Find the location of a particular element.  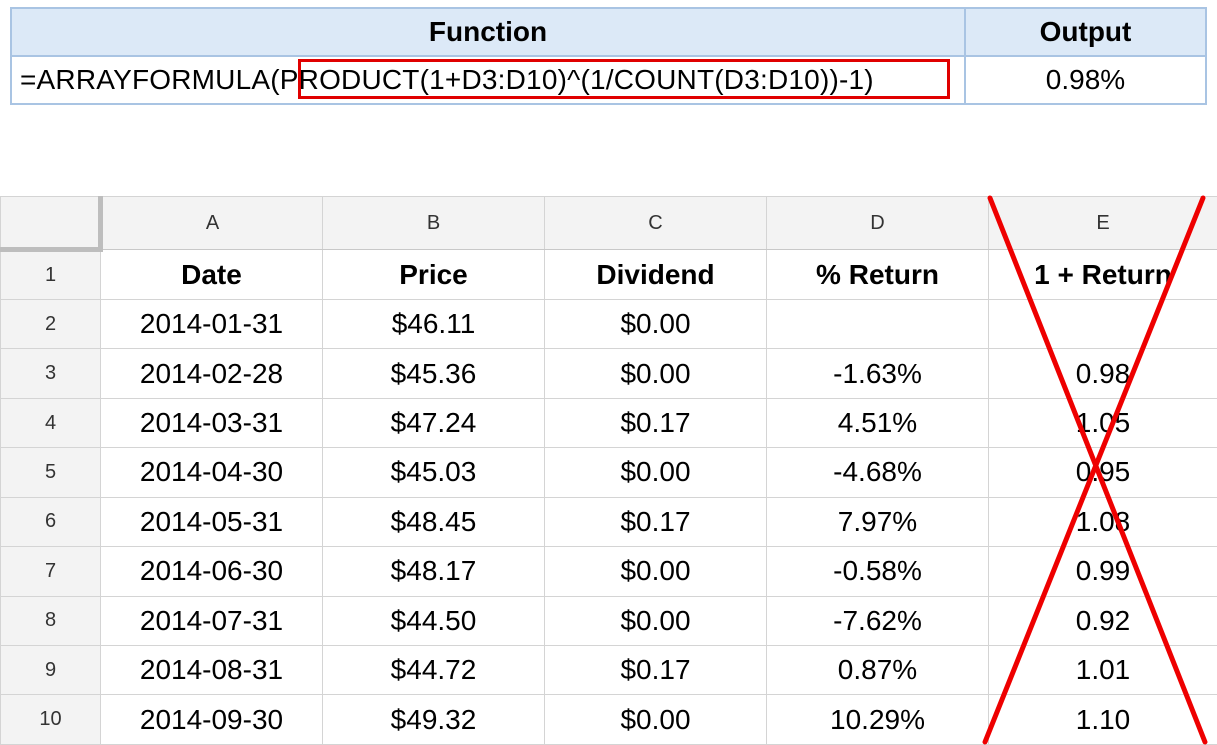

cell: 2014-07-31 is located at coordinates (211, 621).